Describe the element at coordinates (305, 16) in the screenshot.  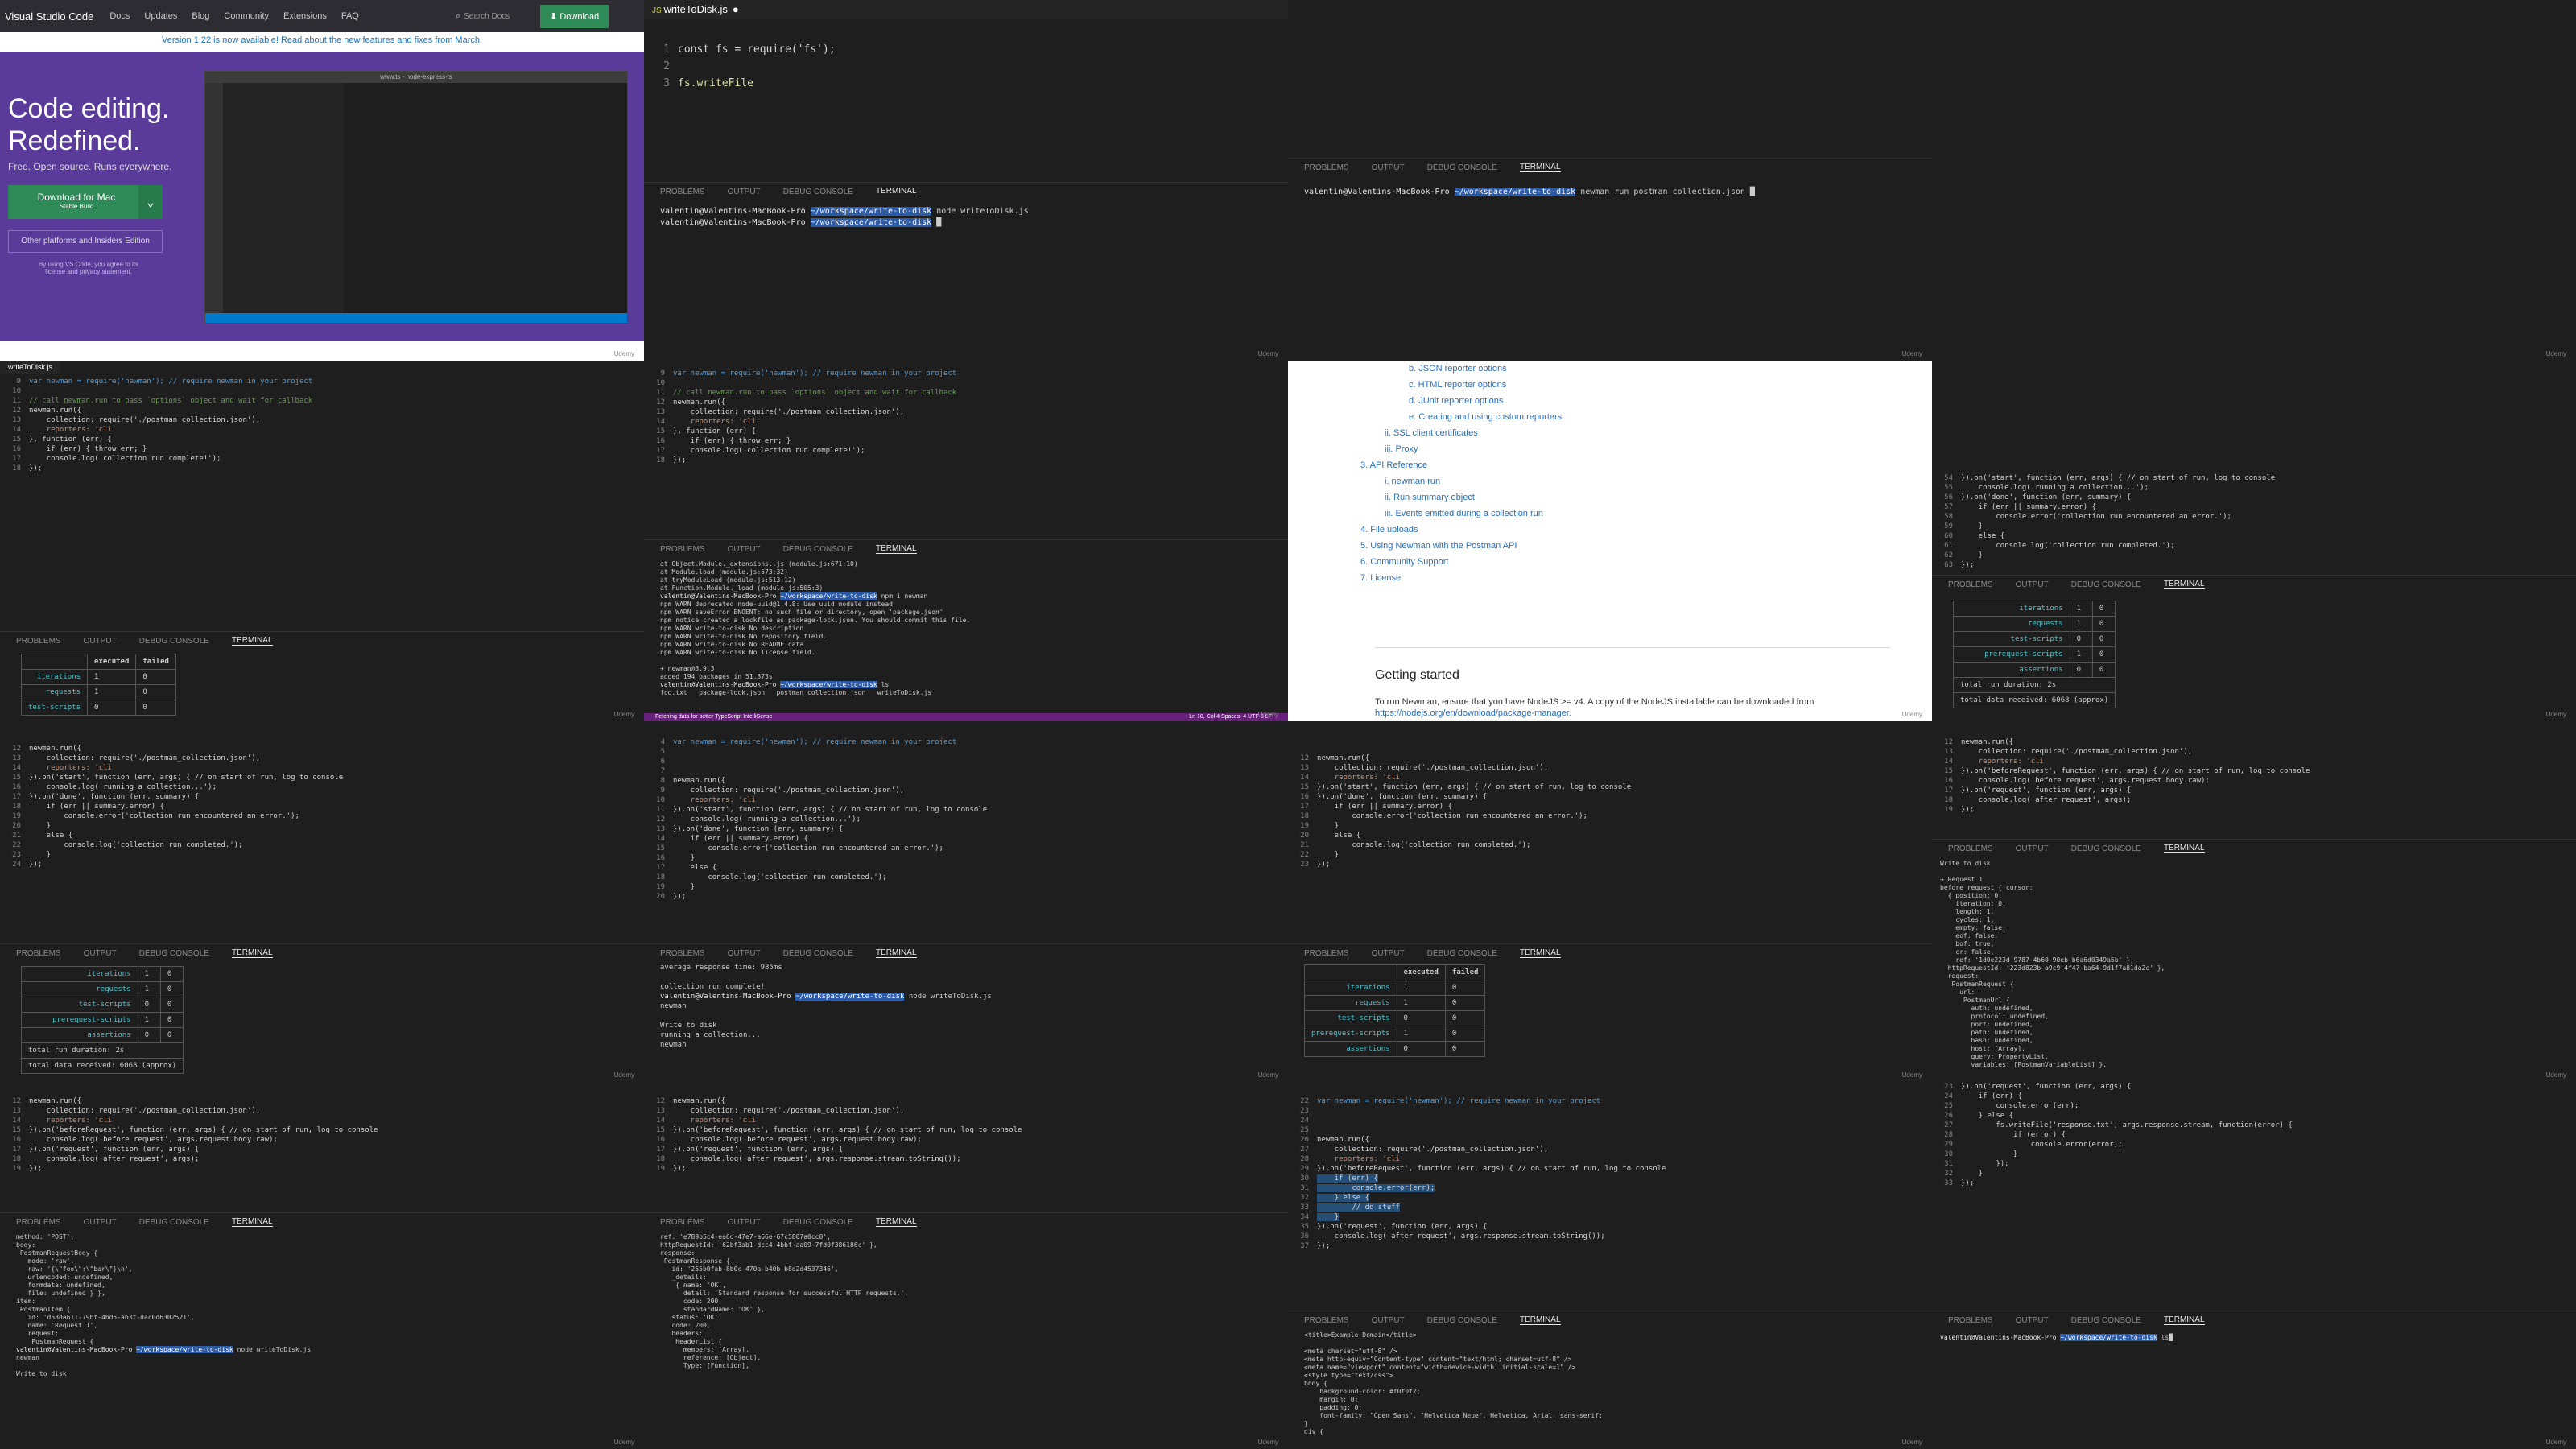
I see `nav-extensions: Extensions` at that location.